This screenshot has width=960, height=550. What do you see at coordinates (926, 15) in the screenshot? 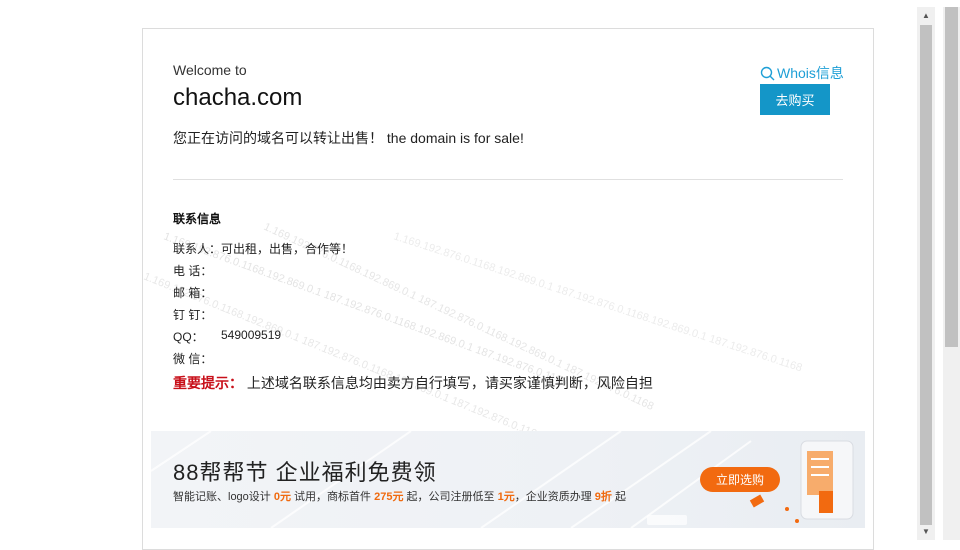
I see `chevron-up-icon: ▲` at bounding box center [926, 15].